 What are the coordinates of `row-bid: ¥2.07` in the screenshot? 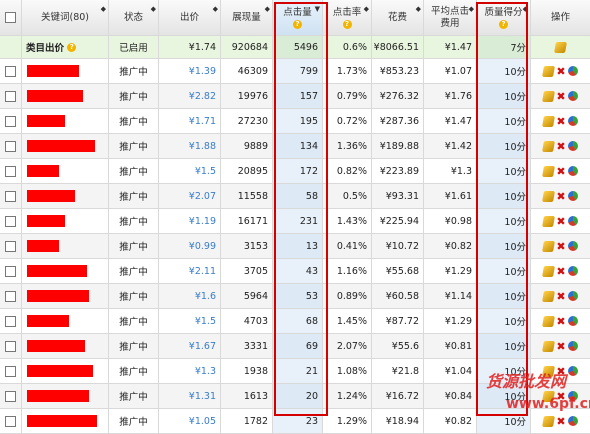 It's located at (190, 196).